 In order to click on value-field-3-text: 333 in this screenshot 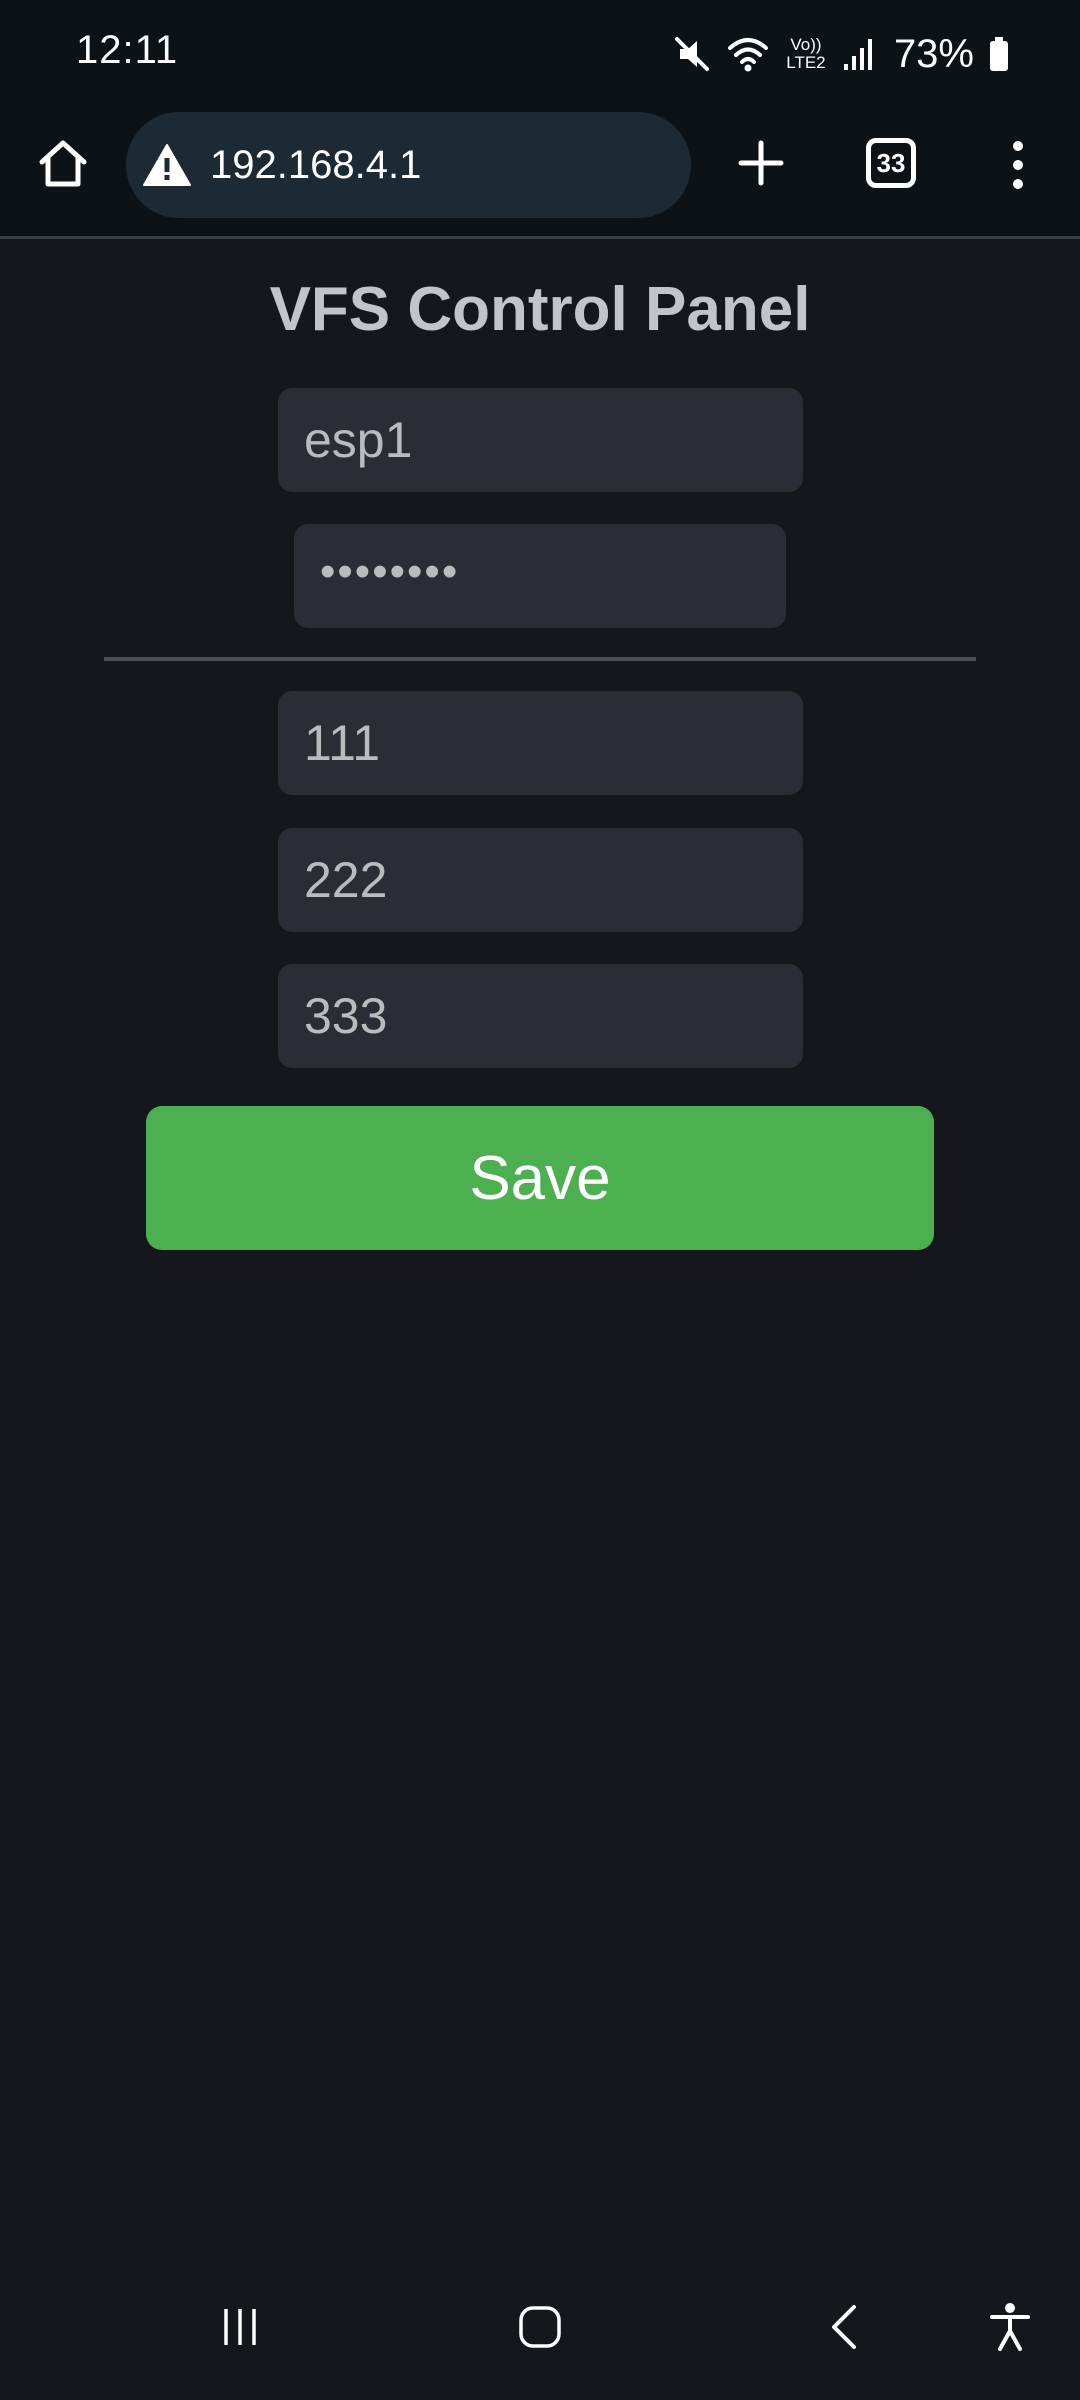, I will do `click(346, 1016)`.